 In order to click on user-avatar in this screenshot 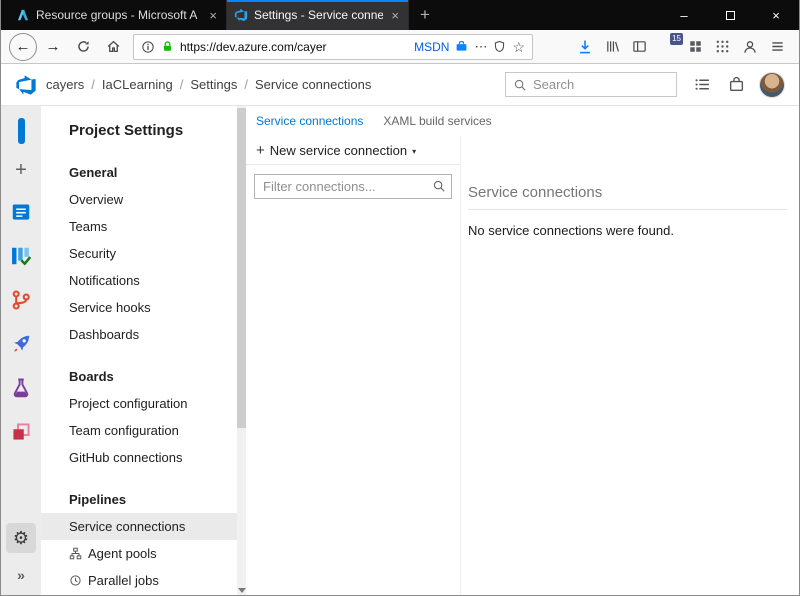, I will do `click(772, 84)`.